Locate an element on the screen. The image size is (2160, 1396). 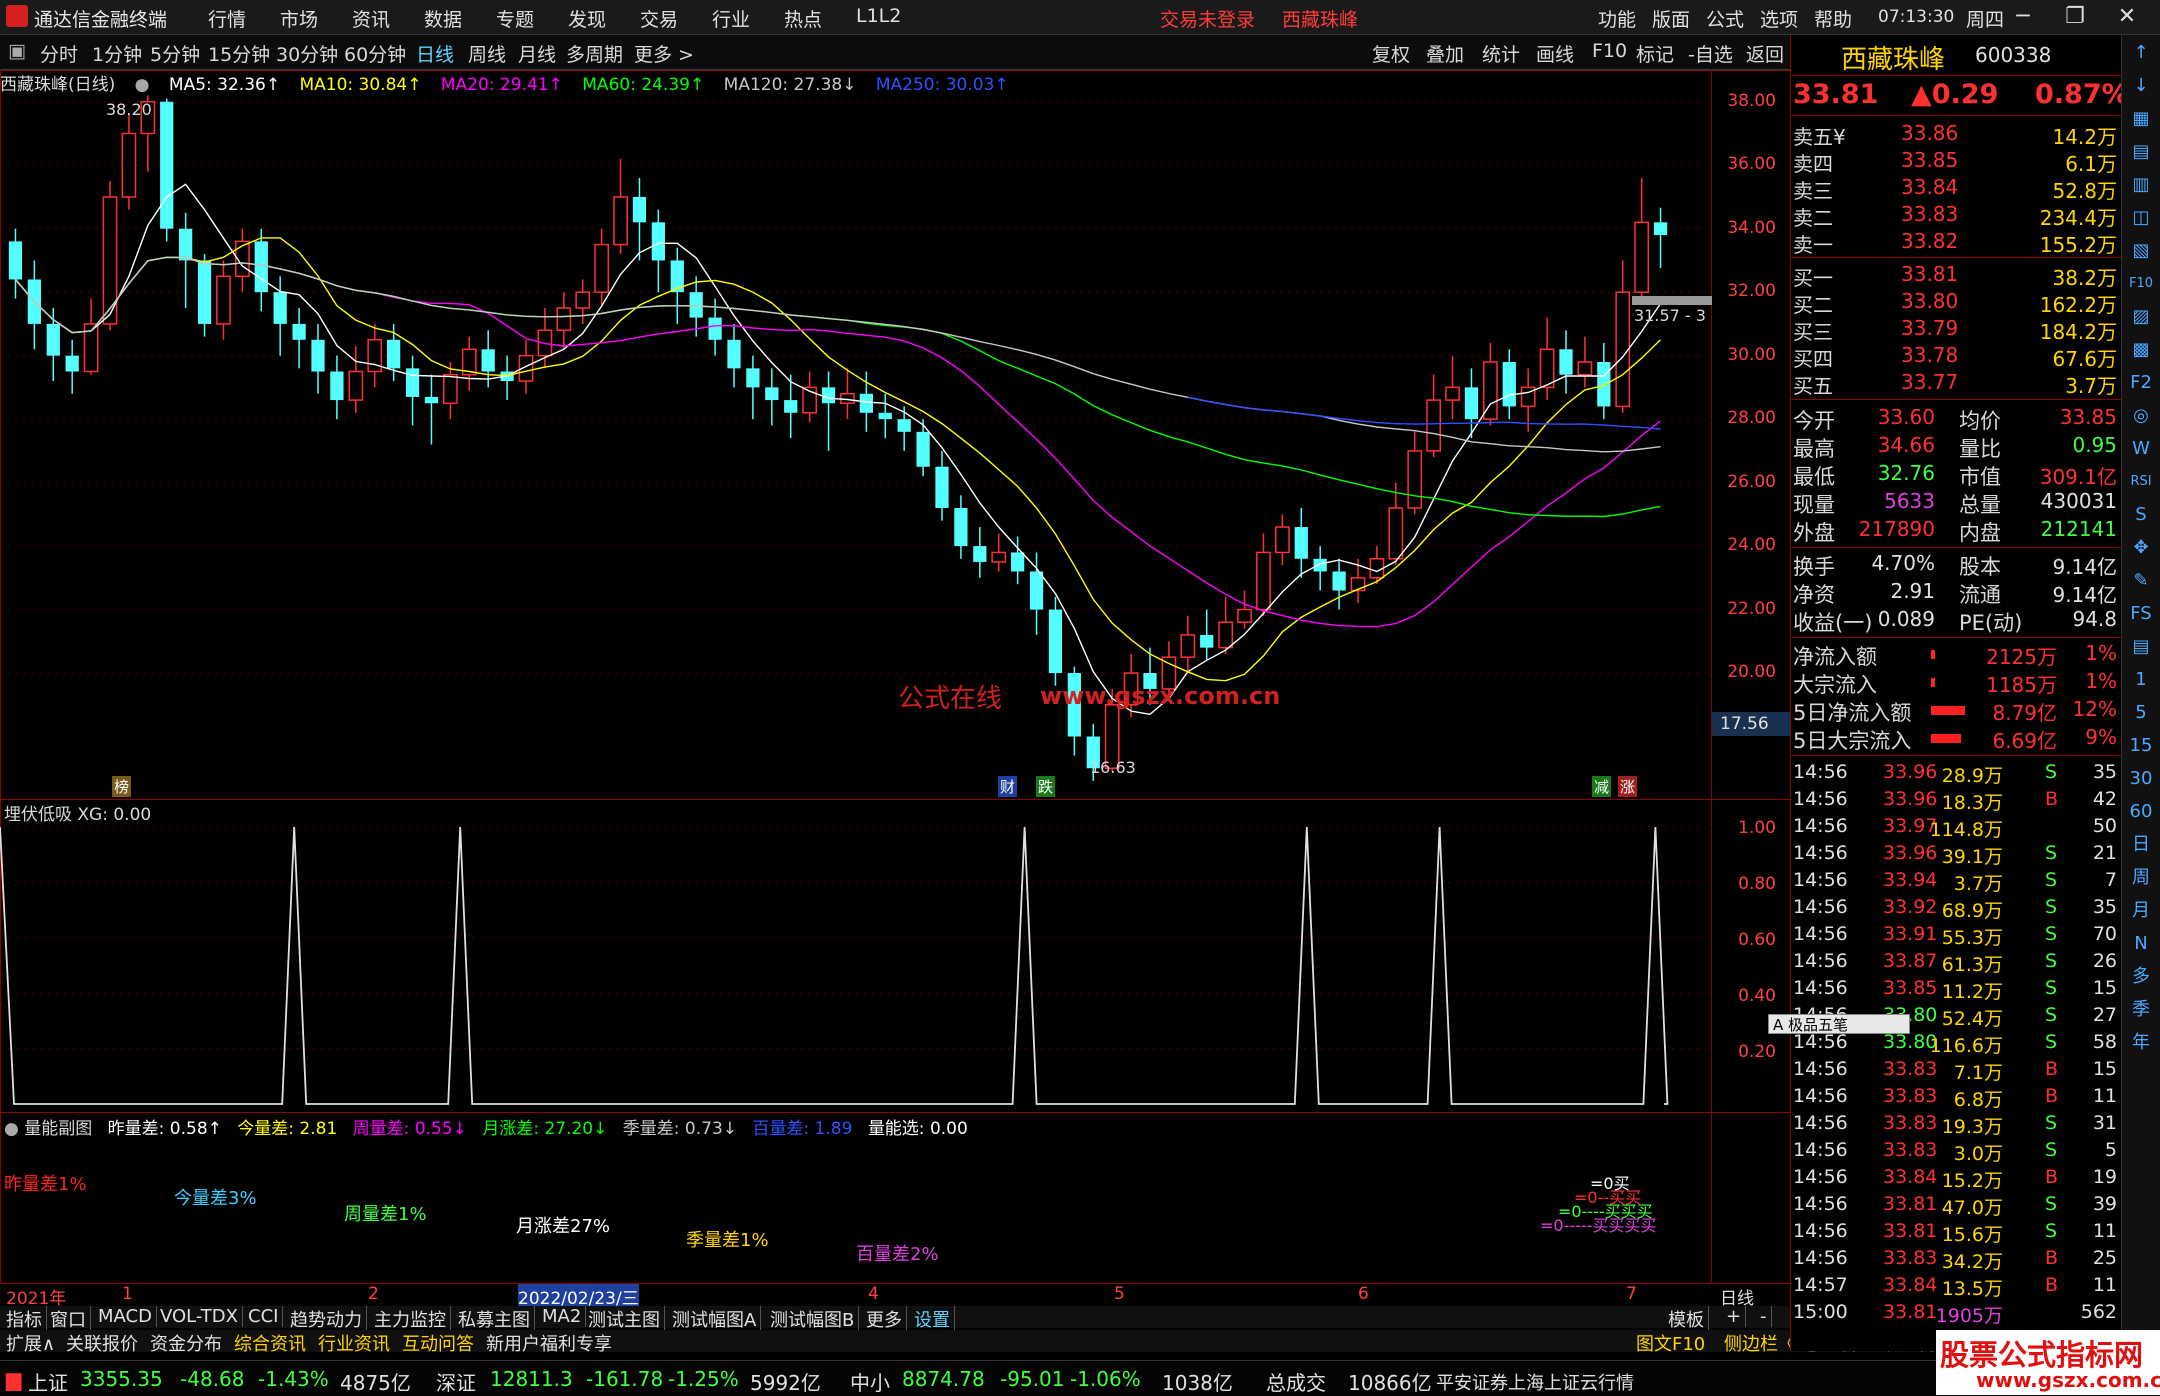
period-monthly: 月线 is located at coordinates (537, 53).